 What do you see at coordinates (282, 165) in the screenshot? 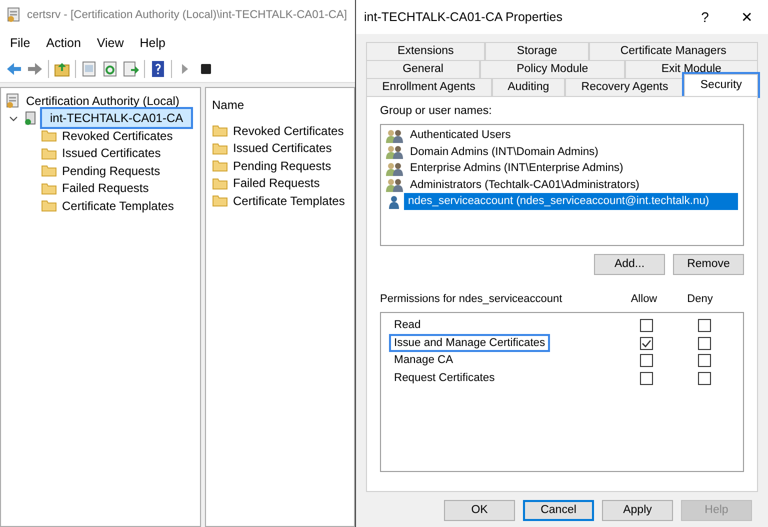
I see `list-item: Pending Requests` at bounding box center [282, 165].